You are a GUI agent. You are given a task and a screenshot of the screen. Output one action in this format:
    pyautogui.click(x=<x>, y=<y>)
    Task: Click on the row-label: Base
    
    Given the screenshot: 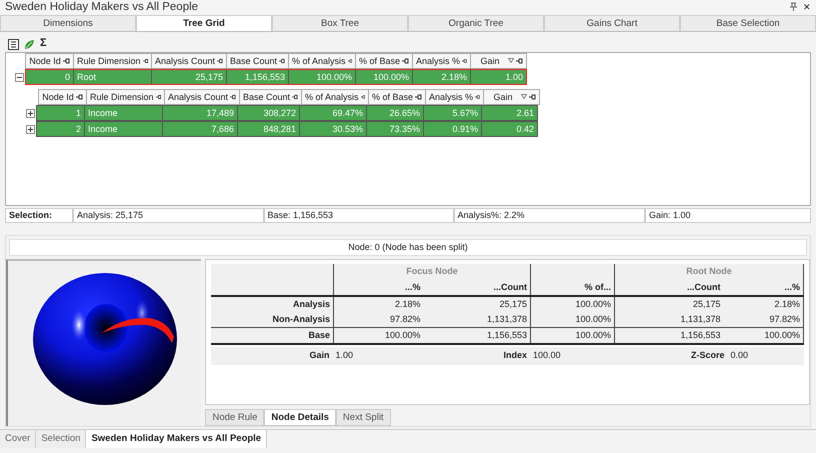 What is the action you would take?
    pyautogui.click(x=272, y=336)
    